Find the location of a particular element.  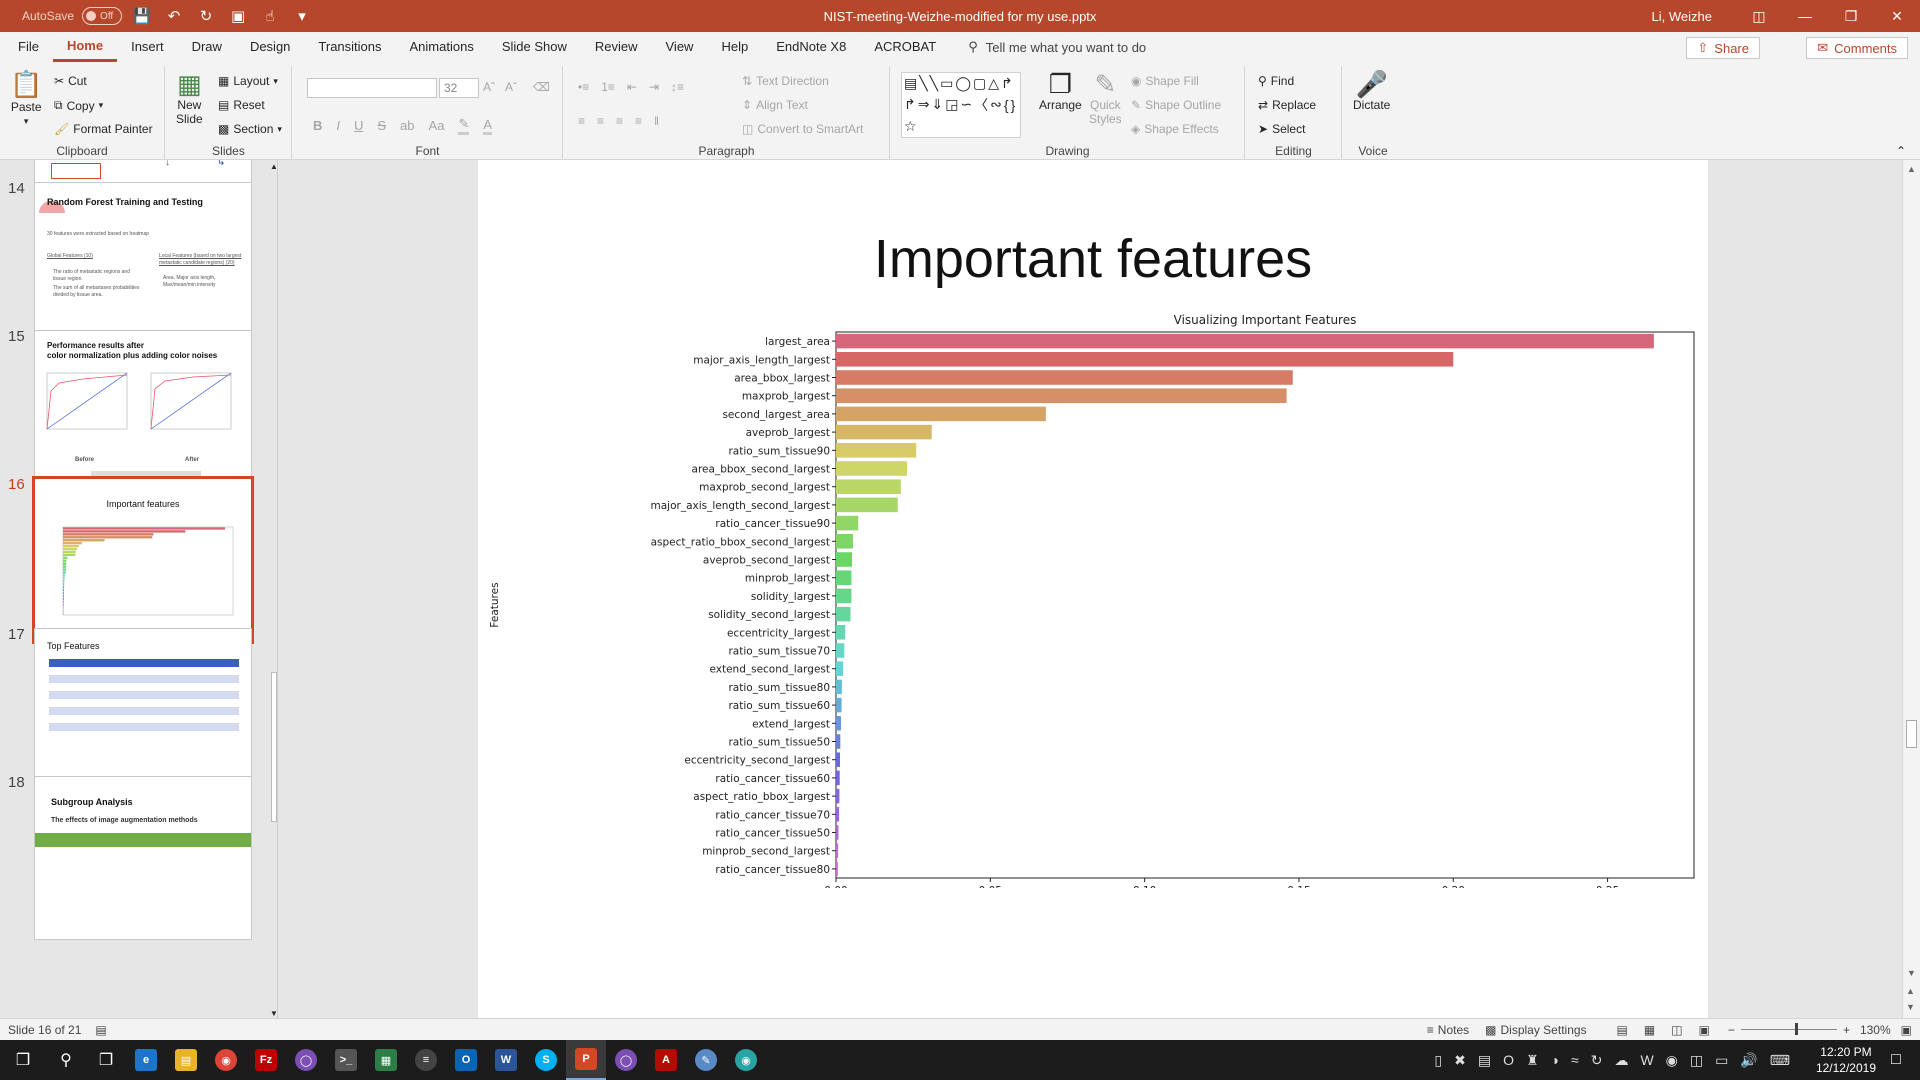

bullets-icon: •≡ is located at coordinates (583, 87).